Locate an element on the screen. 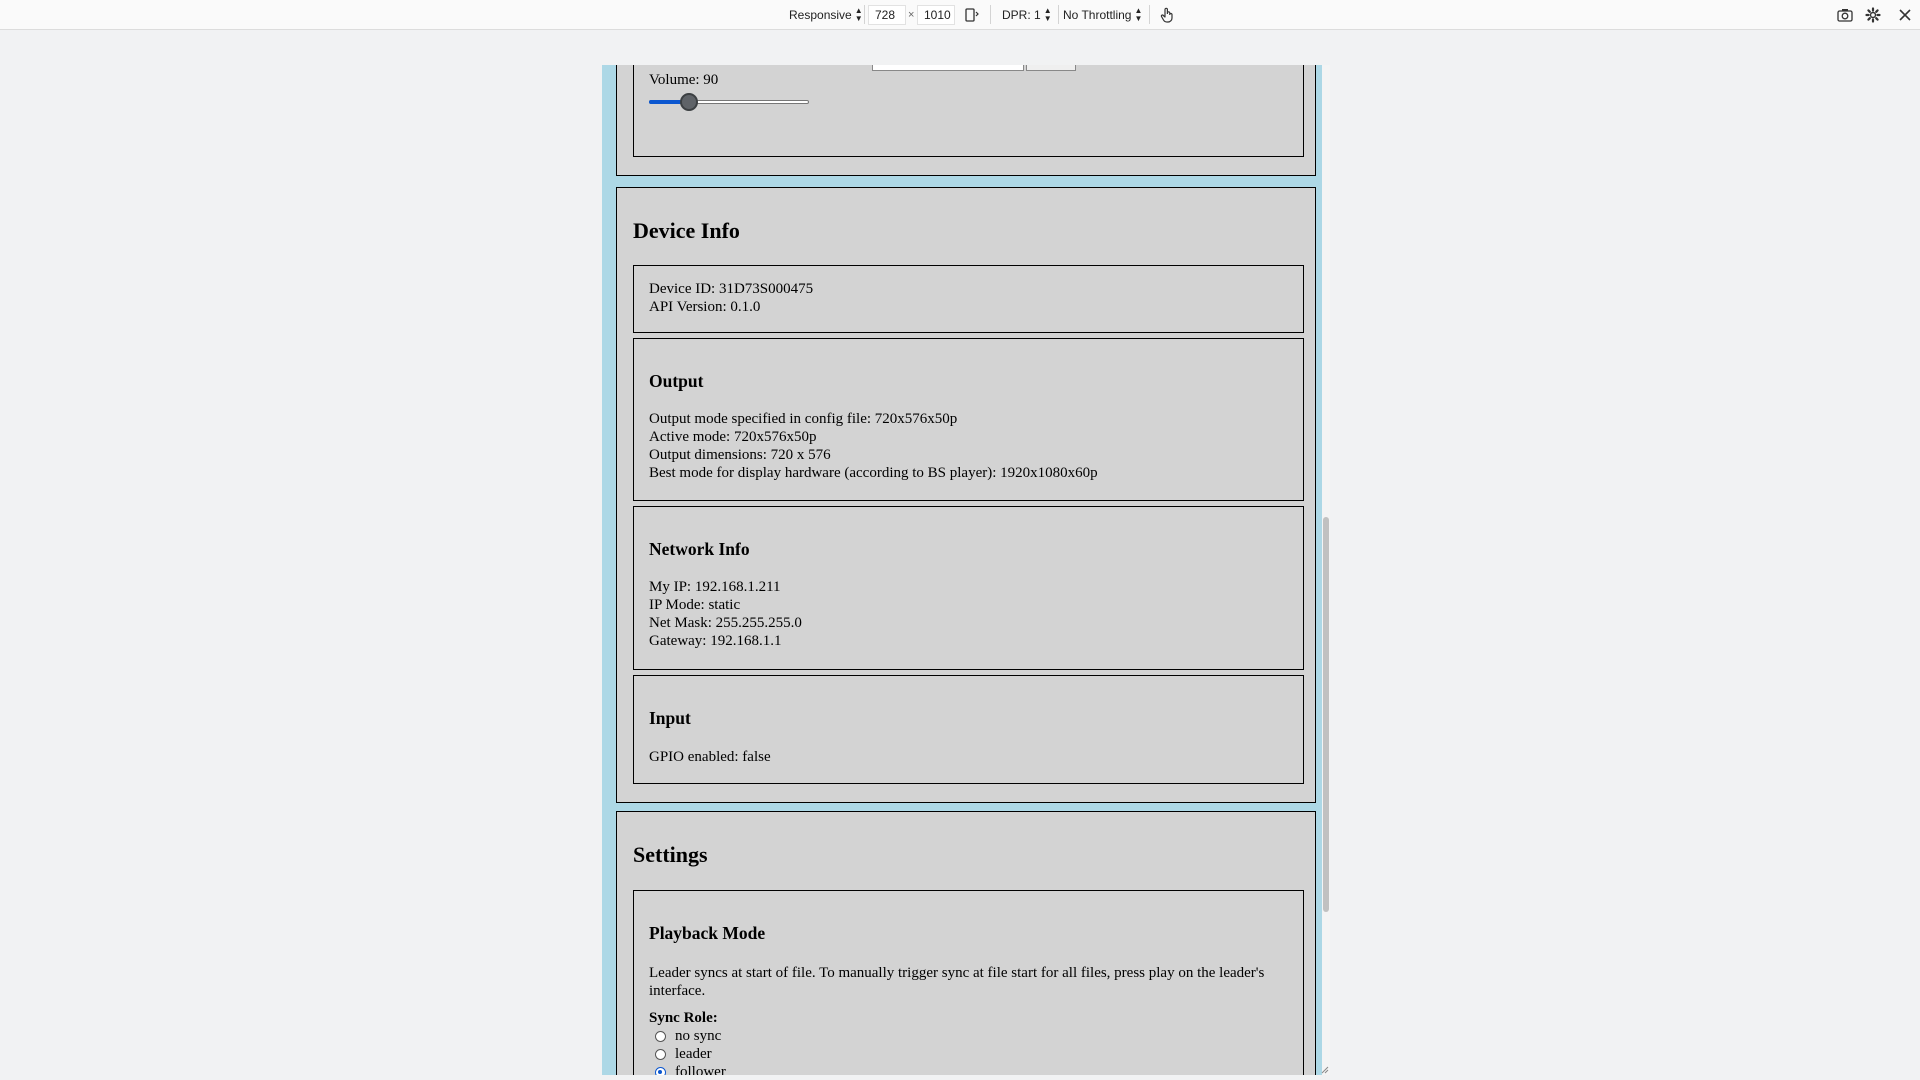 Image resolution: width=1920 pixels, height=1080 pixels. throttling-select: No Throttling ▲ ▼ is located at coordinates (1102, 14).